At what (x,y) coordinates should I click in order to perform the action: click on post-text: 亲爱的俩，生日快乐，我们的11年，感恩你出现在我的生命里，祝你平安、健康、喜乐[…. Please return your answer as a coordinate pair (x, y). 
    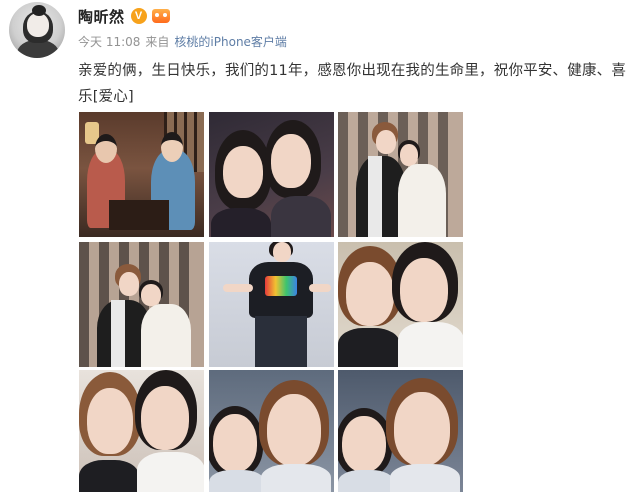
    Looking at the image, I should click on (352, 84).